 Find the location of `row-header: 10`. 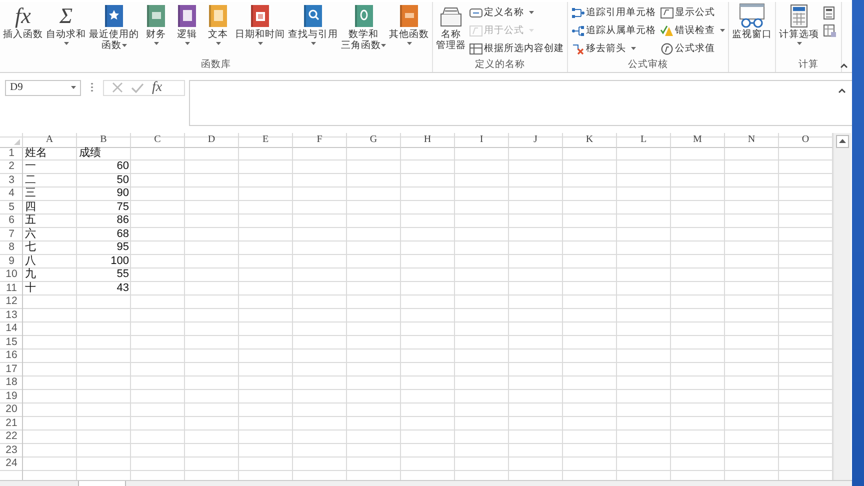

row-header: 10 is located at coordinates (11, 275).